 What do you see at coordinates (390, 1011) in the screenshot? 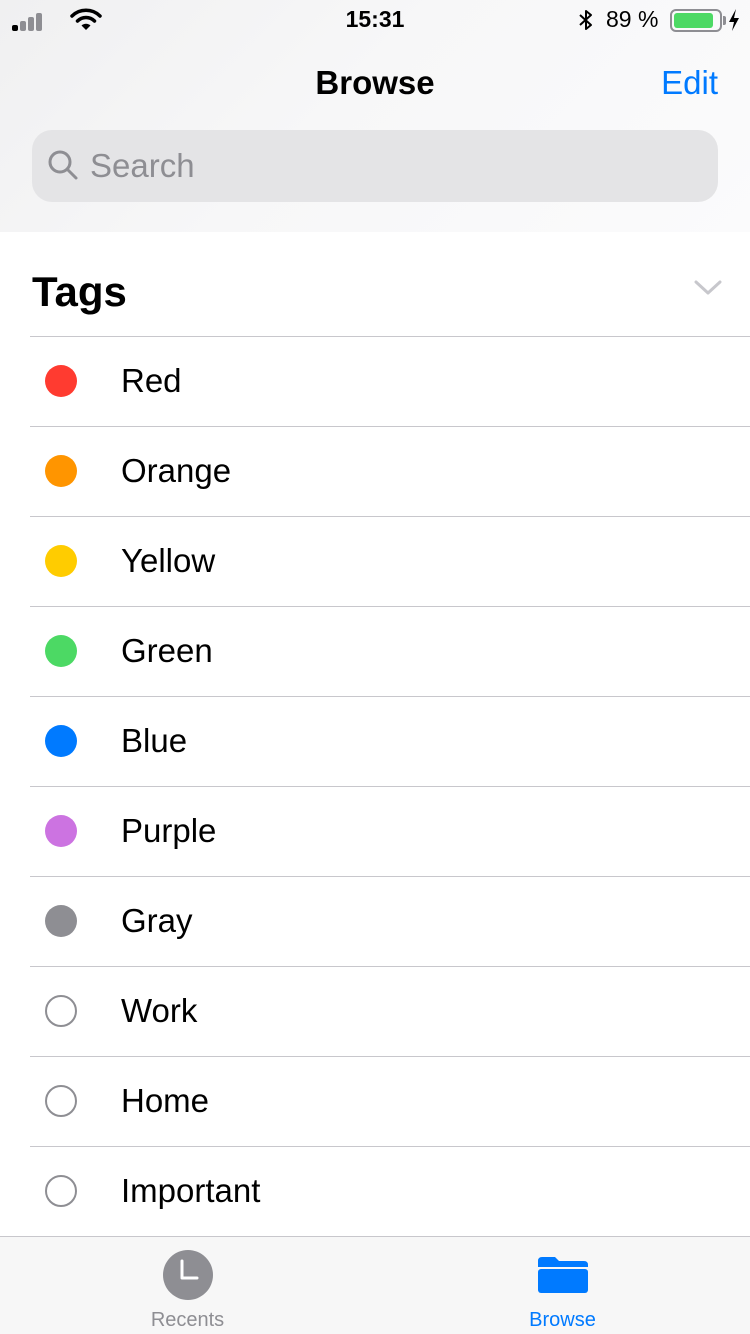
I see `tag-row-work: Work` at bounding box center [390, 1011].